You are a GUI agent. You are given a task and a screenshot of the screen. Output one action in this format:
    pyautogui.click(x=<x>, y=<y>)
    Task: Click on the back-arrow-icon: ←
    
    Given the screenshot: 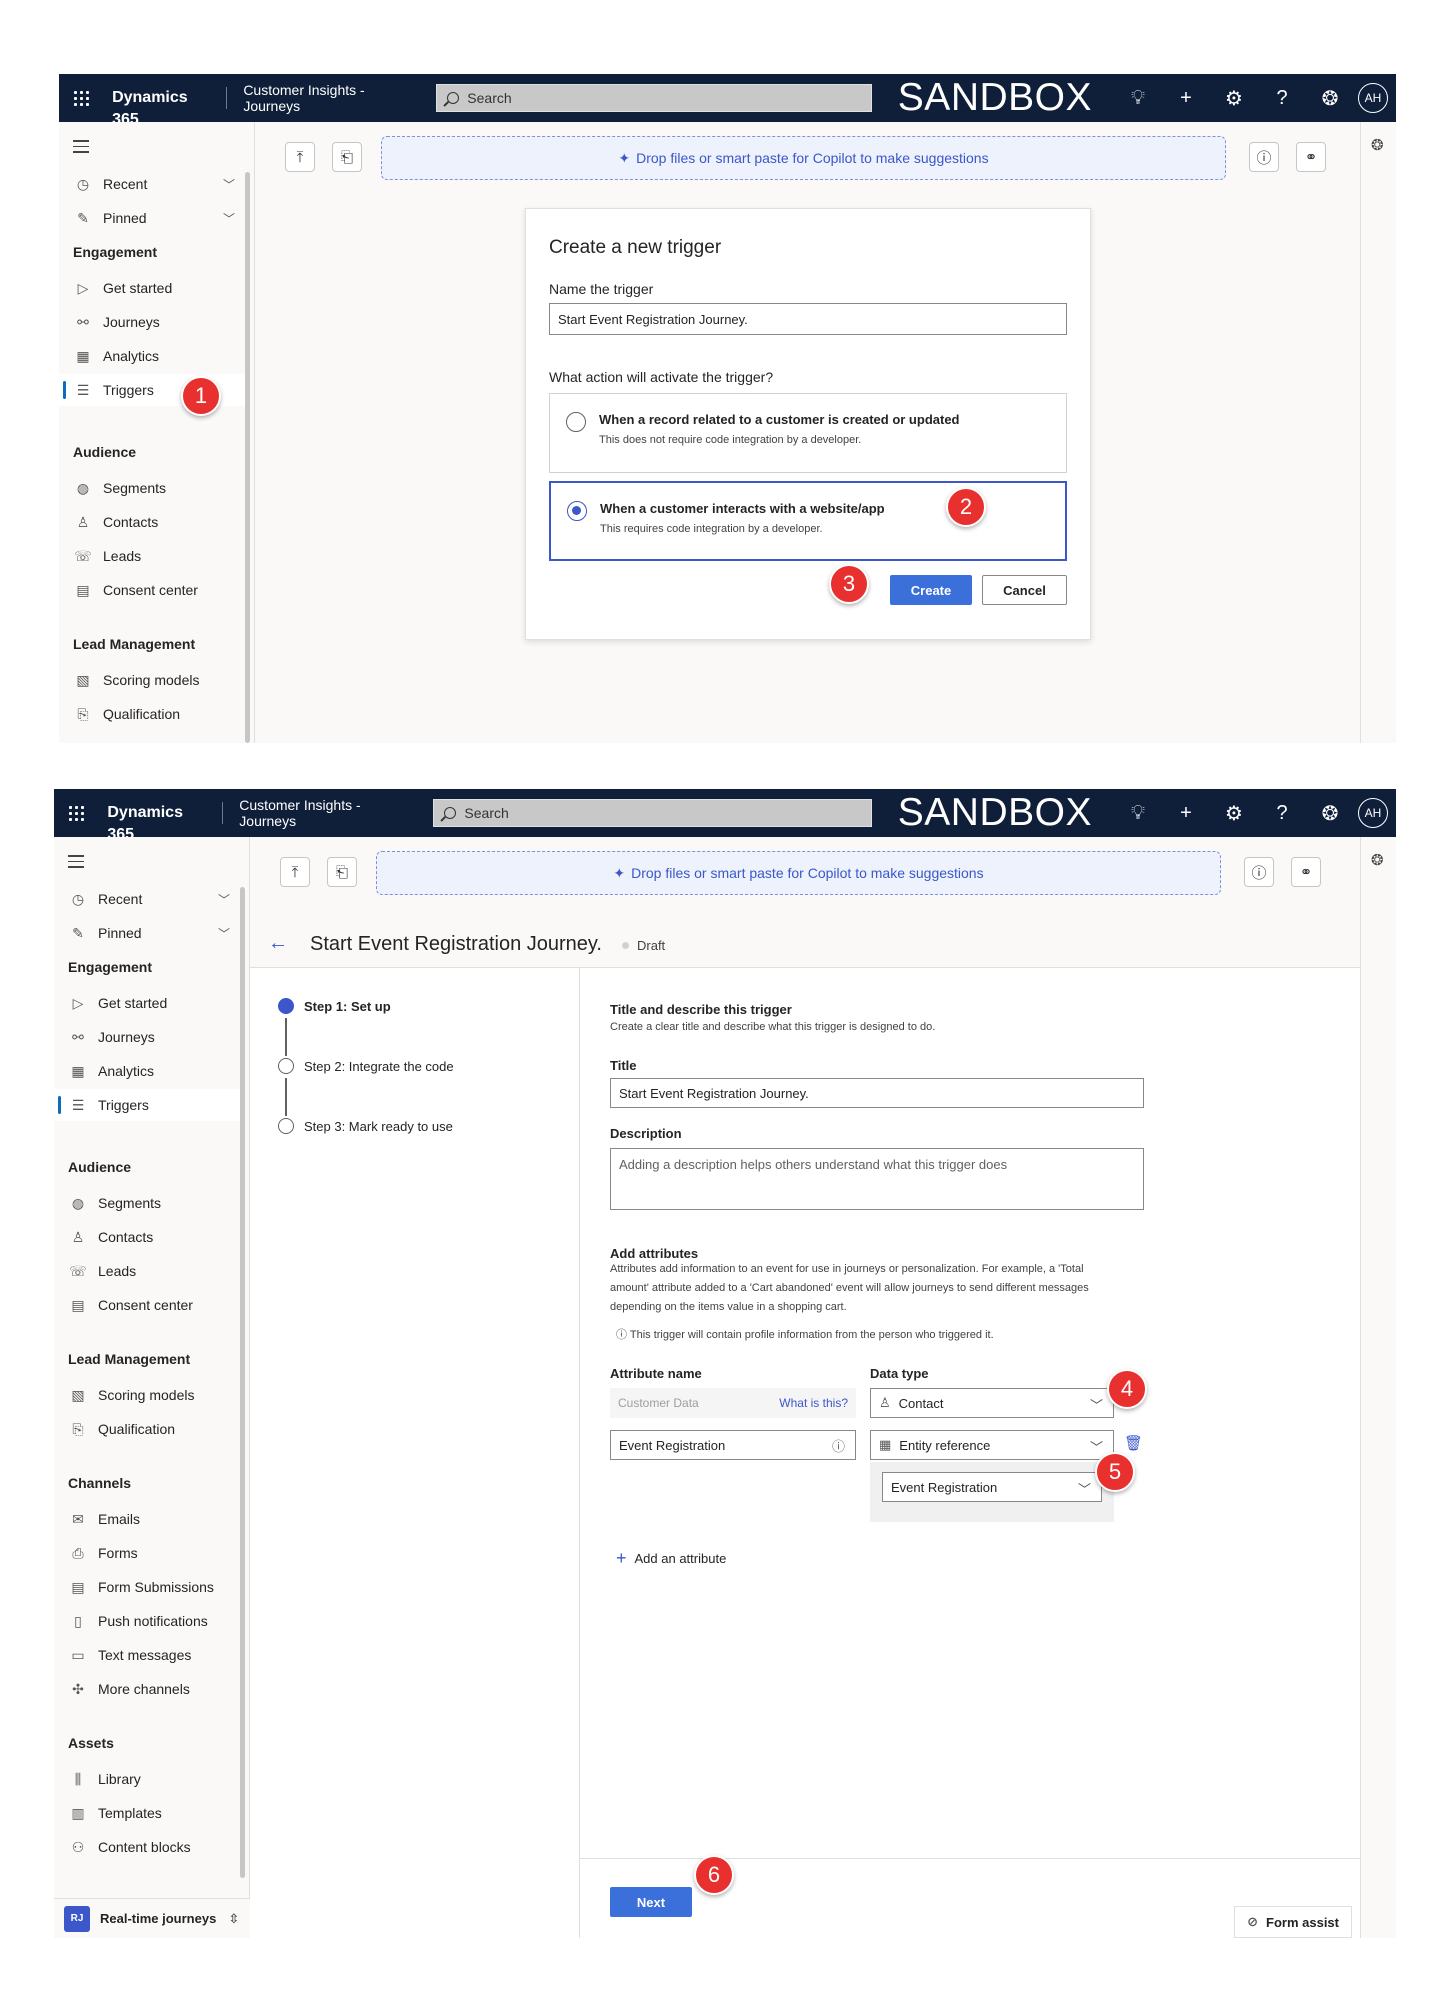 What is the action you would take?
    pyautogui.click(x=278, y=943)
    